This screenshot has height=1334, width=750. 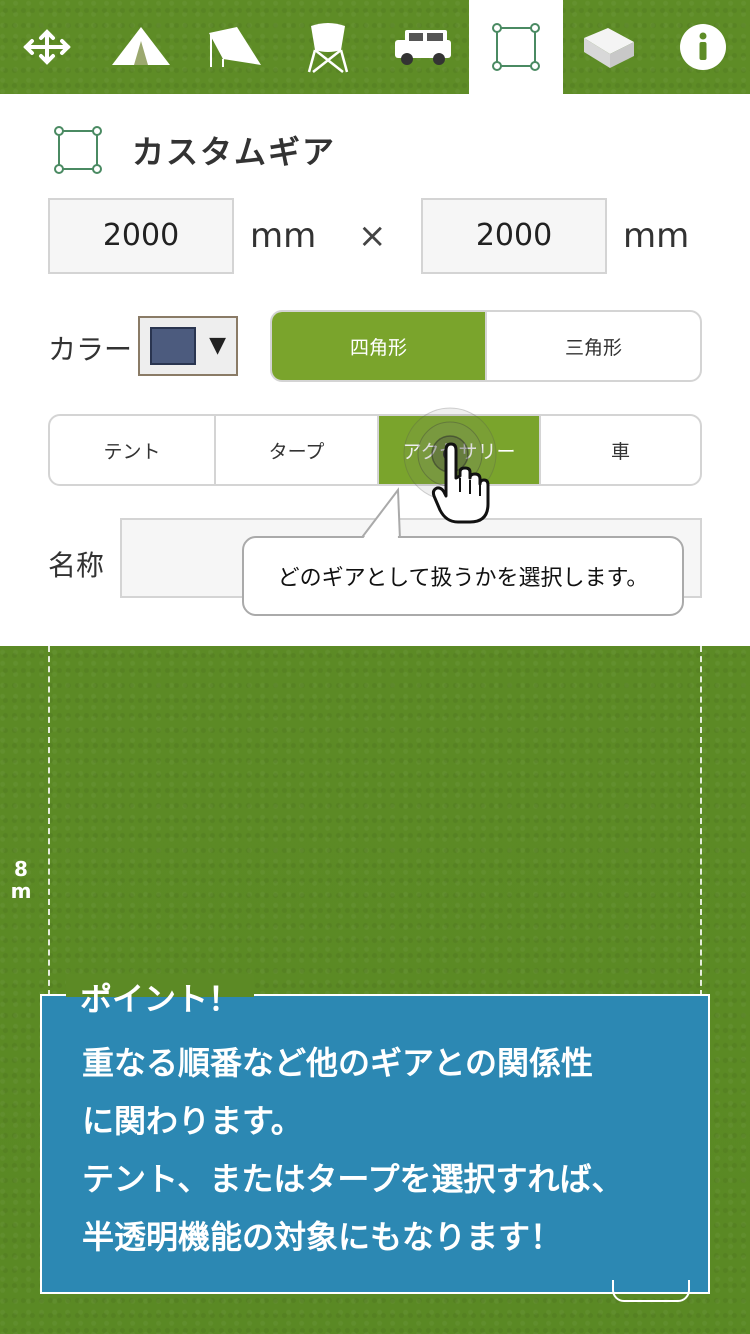 What do you see at coordinates (160, 997) in the screenshot?
I see `hint-title: ポイント！` at bounding box center [160, 997].